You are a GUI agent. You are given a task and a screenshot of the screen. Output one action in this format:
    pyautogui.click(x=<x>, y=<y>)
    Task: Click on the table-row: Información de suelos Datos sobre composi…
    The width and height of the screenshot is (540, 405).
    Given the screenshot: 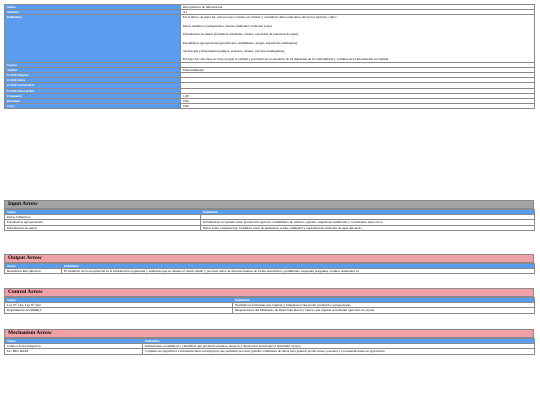 What is the action you would take?
    pyautogui.click(x=269, y=227)
    